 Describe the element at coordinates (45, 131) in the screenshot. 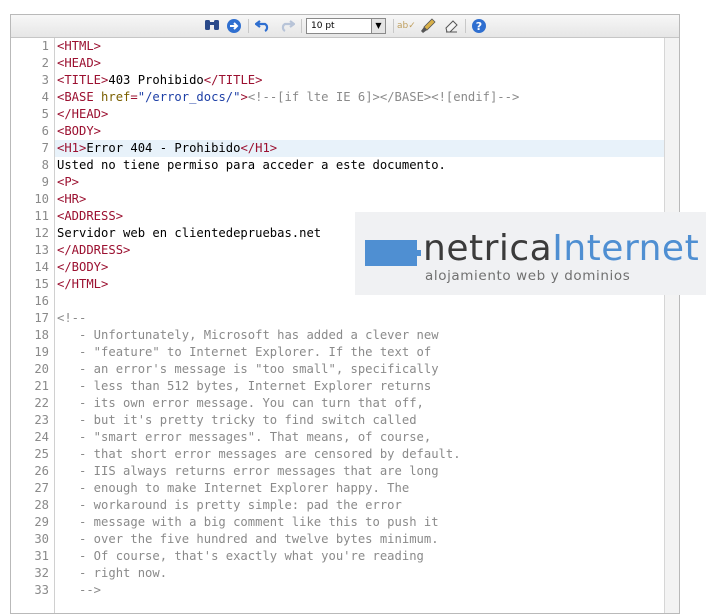

I see `line-number: 6` at that location.